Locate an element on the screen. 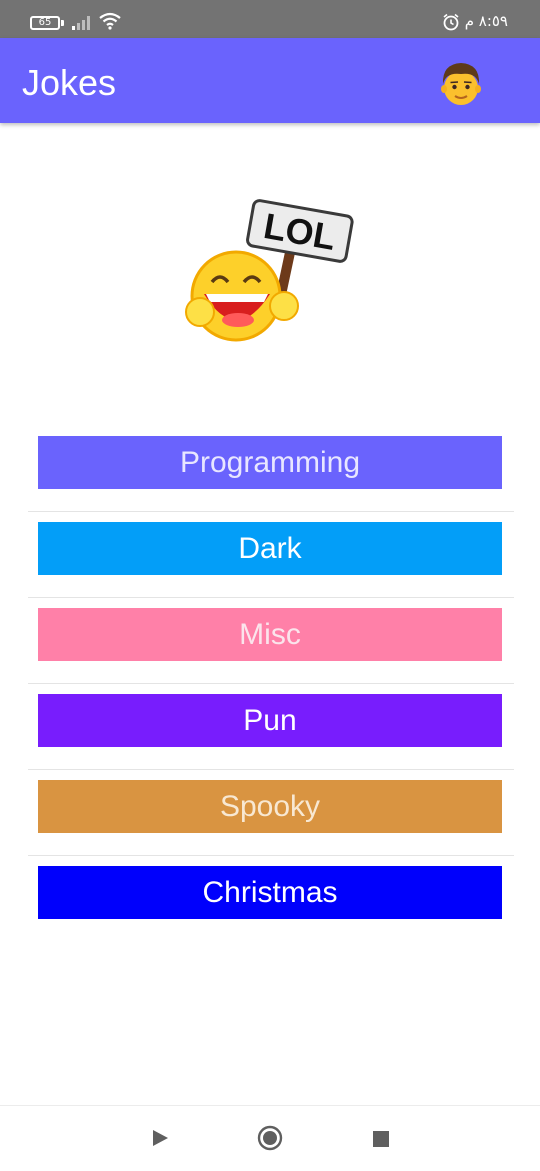 Image resolution: width=540 pixels, height=1171 pixels. list-item: Dark is located at coordinates (271, 555).